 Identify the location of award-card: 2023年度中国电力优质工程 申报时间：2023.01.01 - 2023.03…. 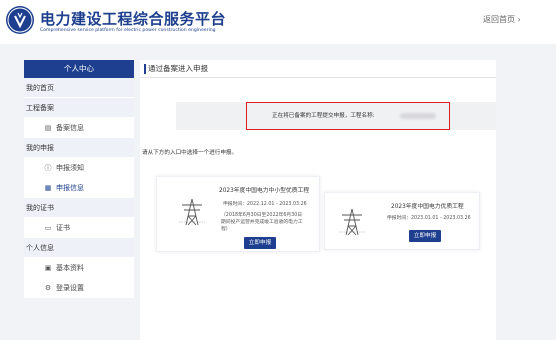
(402, 221).